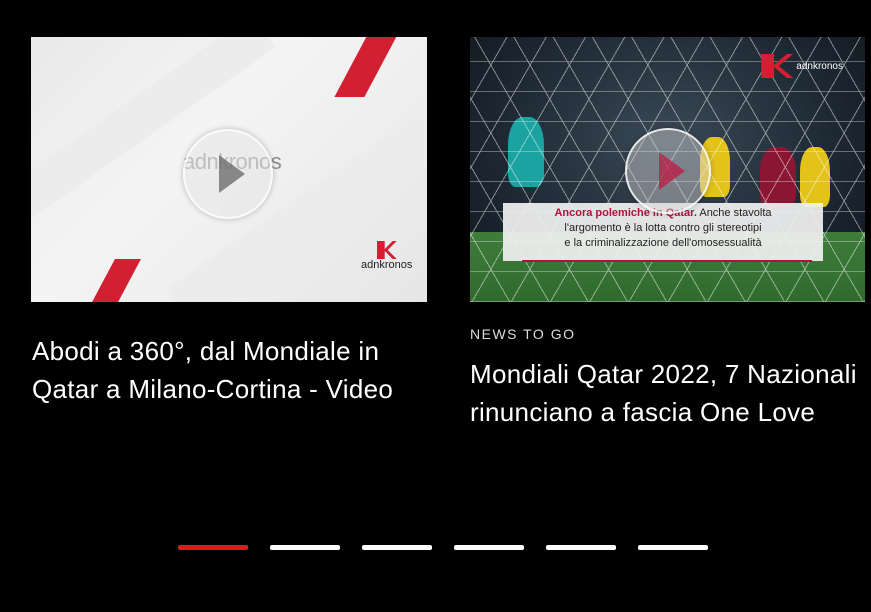 The width and height of the screenshot is (871, 612). I want to click on category-kicker: NEWS TO GO, so click(523, 334).